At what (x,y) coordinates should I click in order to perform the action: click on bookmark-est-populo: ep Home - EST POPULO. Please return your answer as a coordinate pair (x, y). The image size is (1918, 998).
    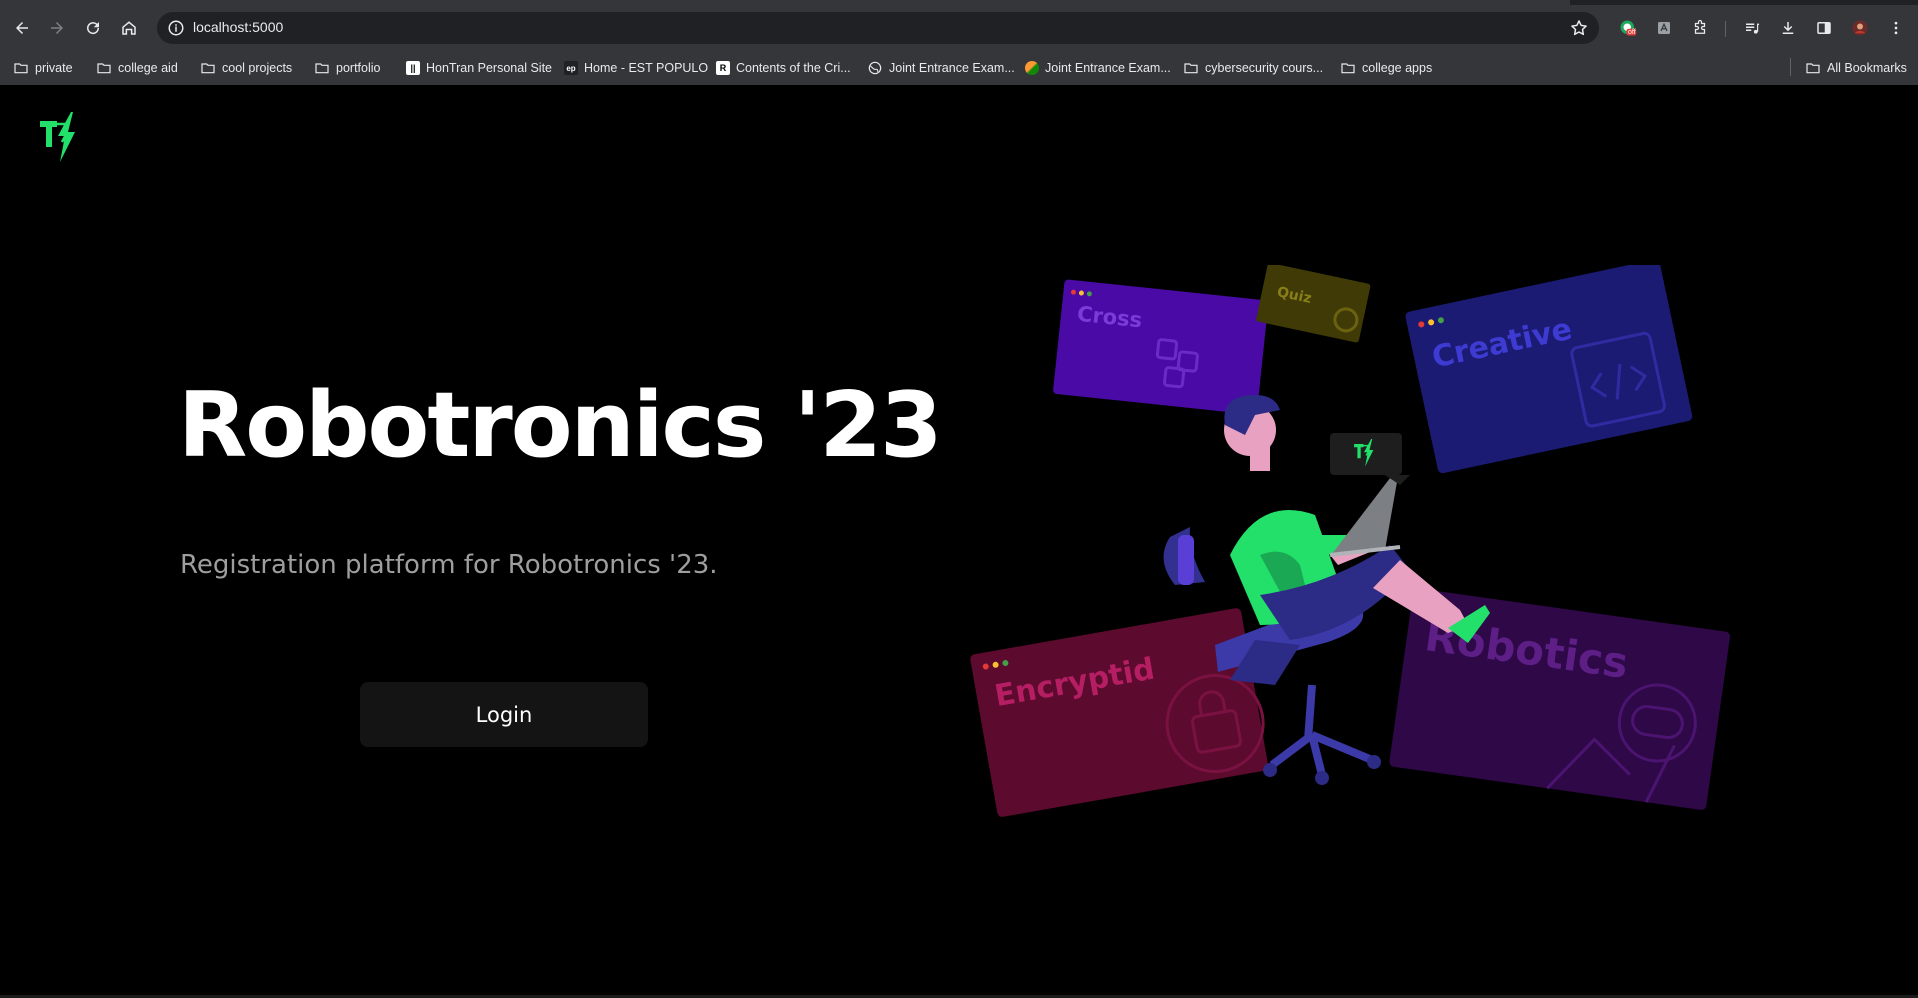
    Looking at the image, I should click on (636, 68).